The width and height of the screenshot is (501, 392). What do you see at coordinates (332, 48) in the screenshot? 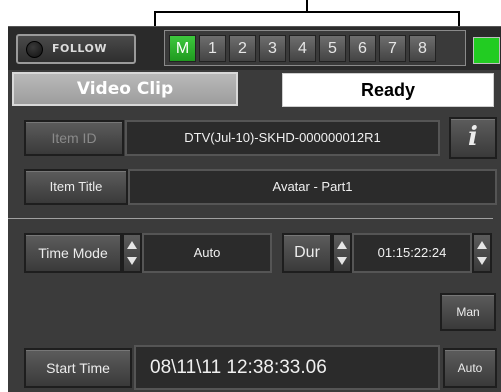
I see `channel-button-5: 5` at bounding box center [332, 48].